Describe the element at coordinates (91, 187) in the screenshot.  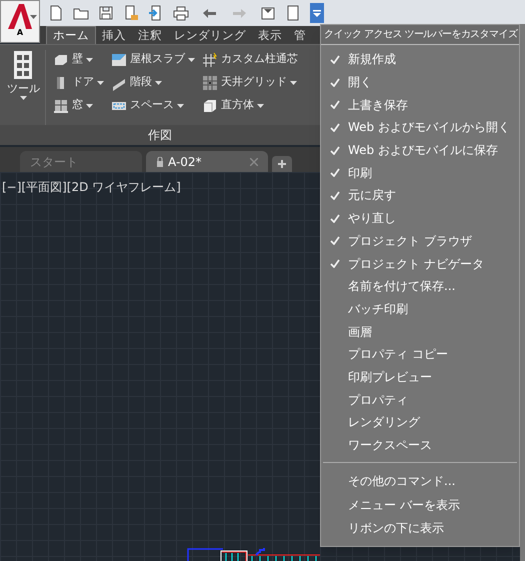
I see `viewport-label: [−][平面図][2D ワイヤフレーム]` at that location.